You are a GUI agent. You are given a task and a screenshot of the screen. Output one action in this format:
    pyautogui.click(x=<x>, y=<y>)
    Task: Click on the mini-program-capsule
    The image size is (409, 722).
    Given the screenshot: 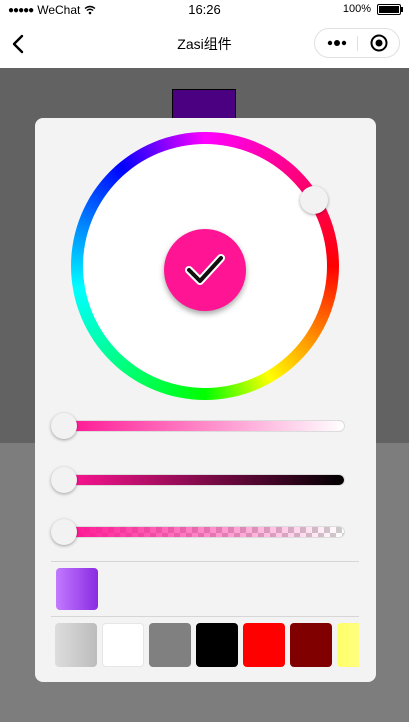 What is the action you would take?
    pyautogui.click(x=357, y=43)
    